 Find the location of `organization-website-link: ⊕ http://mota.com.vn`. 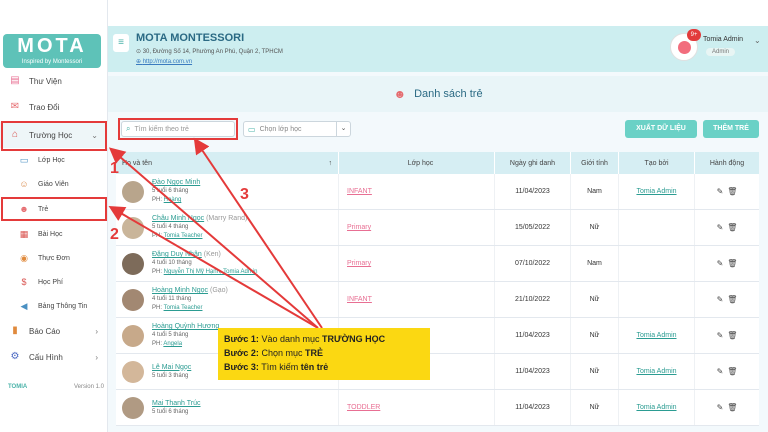

organization-website-link: ⊕ http://mota.com.vn is located at coordinates (164, 61).